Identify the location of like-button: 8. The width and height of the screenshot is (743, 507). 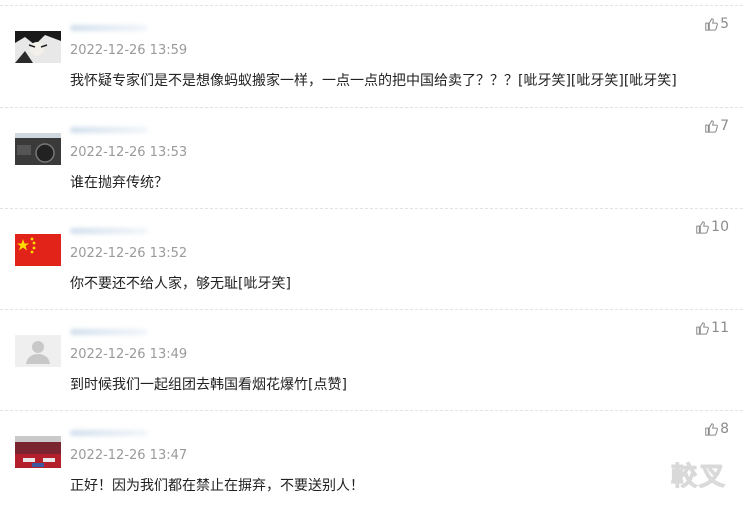
(716, 429).